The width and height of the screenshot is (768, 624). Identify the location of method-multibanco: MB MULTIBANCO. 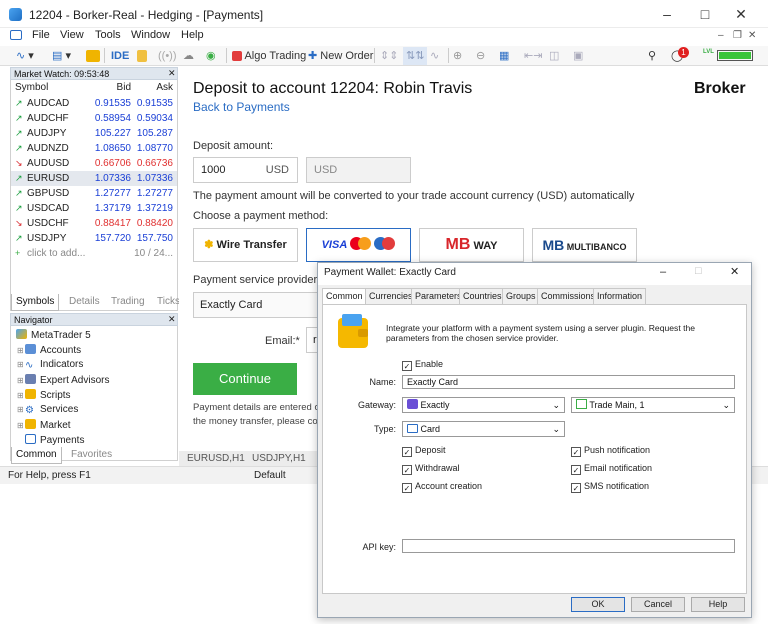
(584, 245).